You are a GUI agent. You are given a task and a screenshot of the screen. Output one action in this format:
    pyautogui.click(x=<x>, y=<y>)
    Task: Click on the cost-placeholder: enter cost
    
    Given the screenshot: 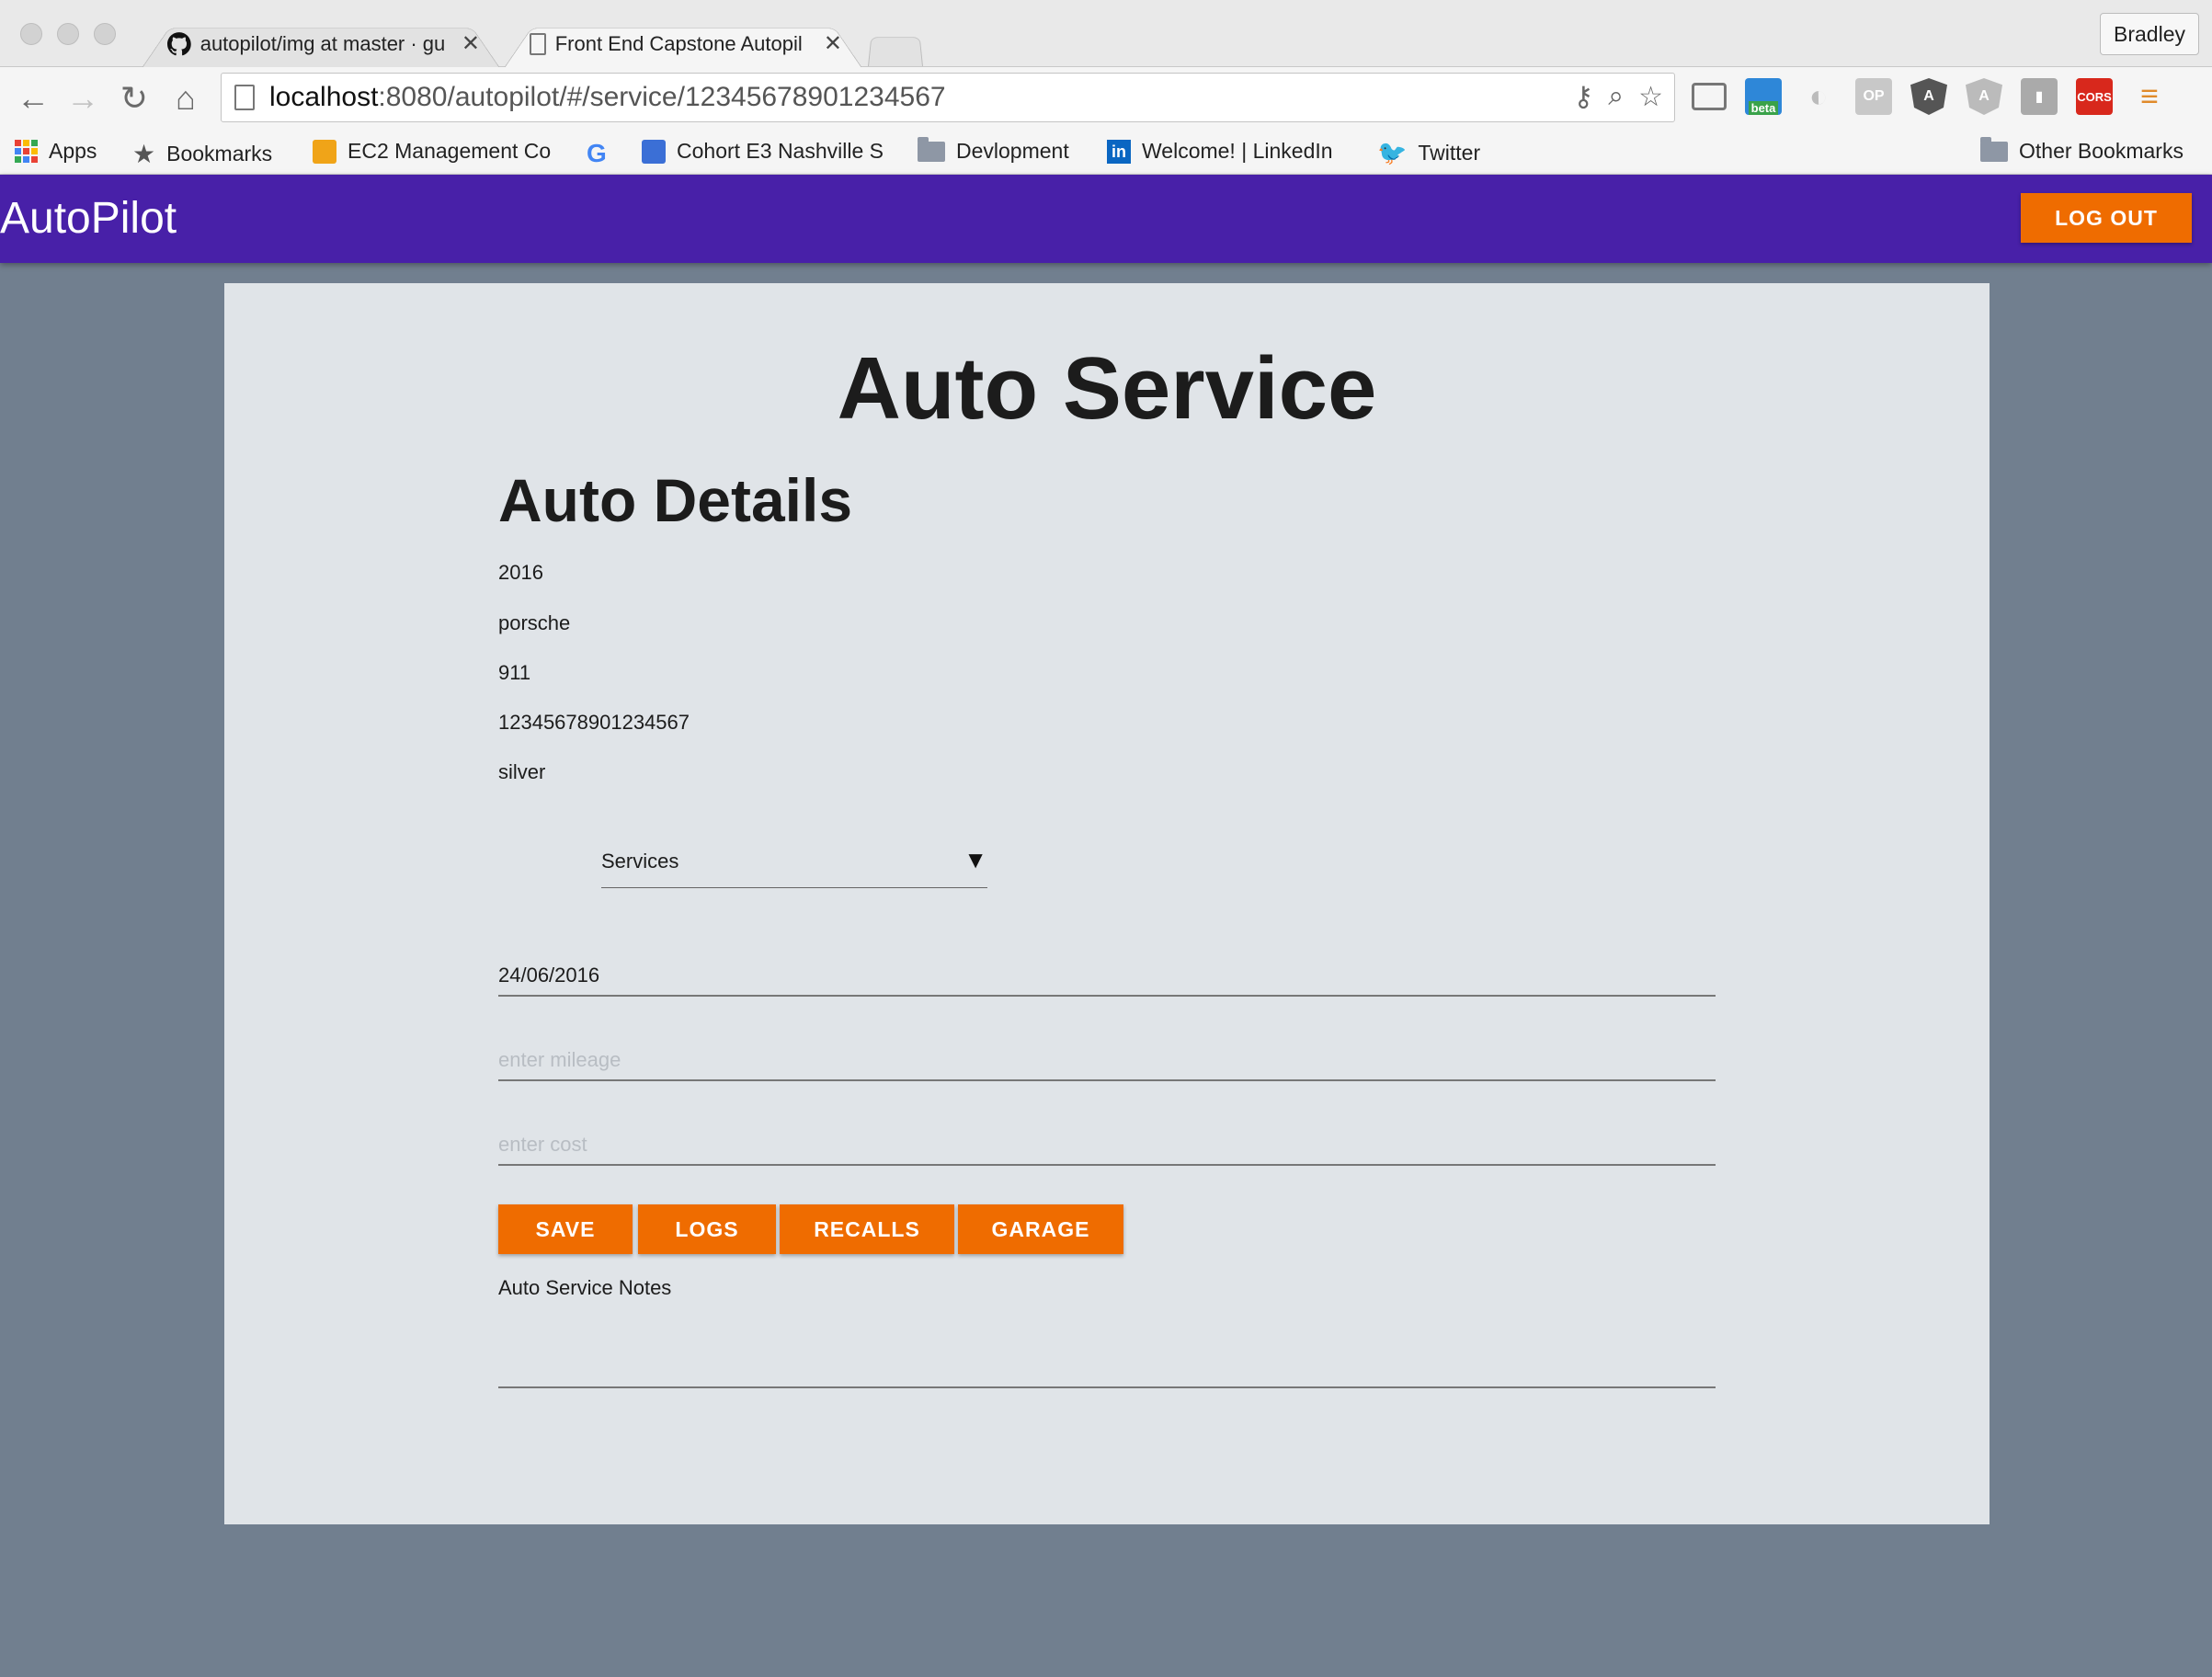 What is the action you would take?
    pyautogui.click(x=542, y=1144)
    